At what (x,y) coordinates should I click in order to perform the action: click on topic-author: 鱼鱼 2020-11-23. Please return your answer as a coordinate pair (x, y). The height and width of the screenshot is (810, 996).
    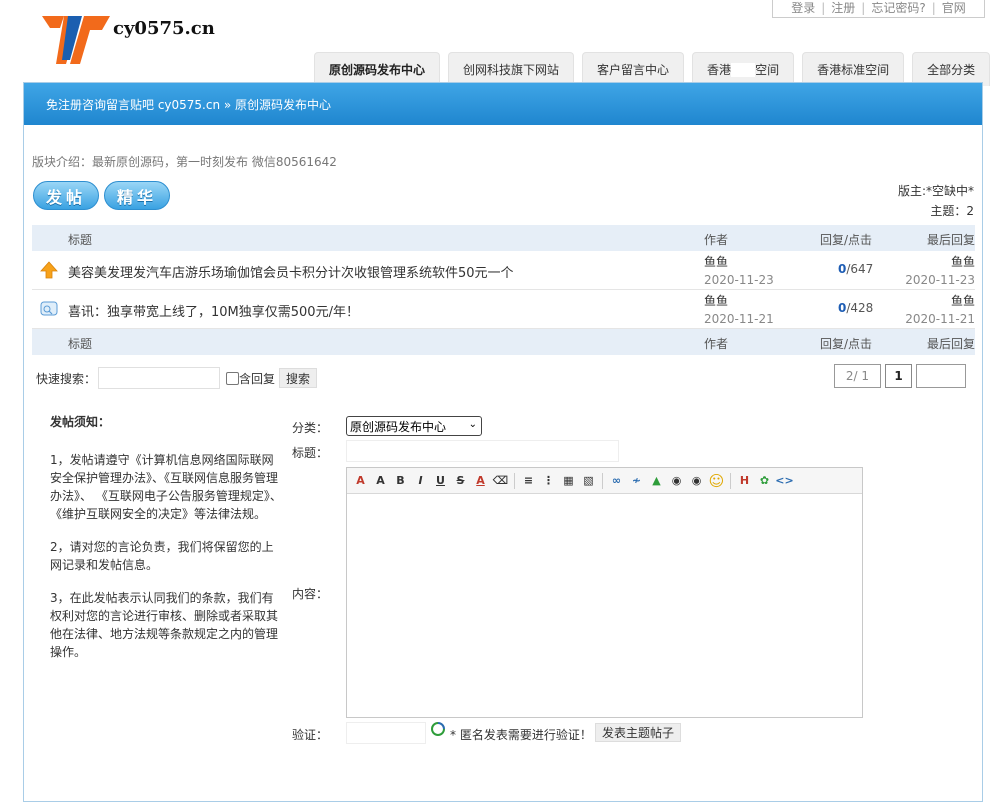
    Looking at the image, I should click on (739, 271).